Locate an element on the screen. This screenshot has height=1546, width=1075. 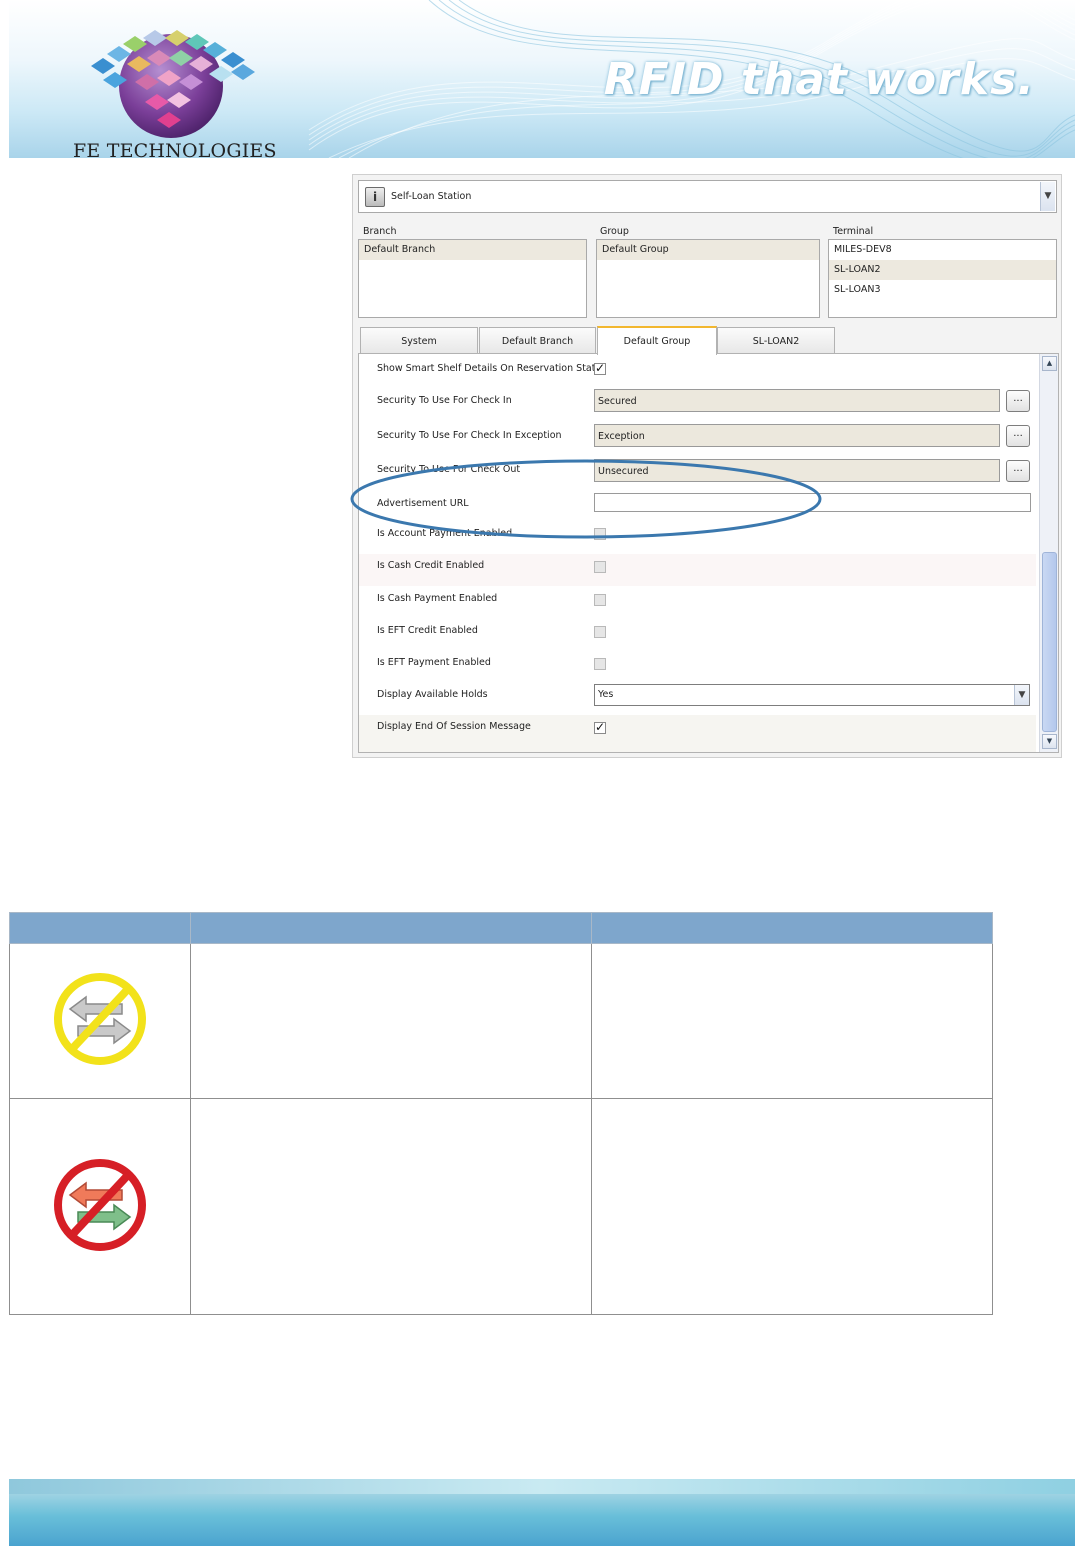
tagline: RFID that works. is located at coordinates (819, 79).